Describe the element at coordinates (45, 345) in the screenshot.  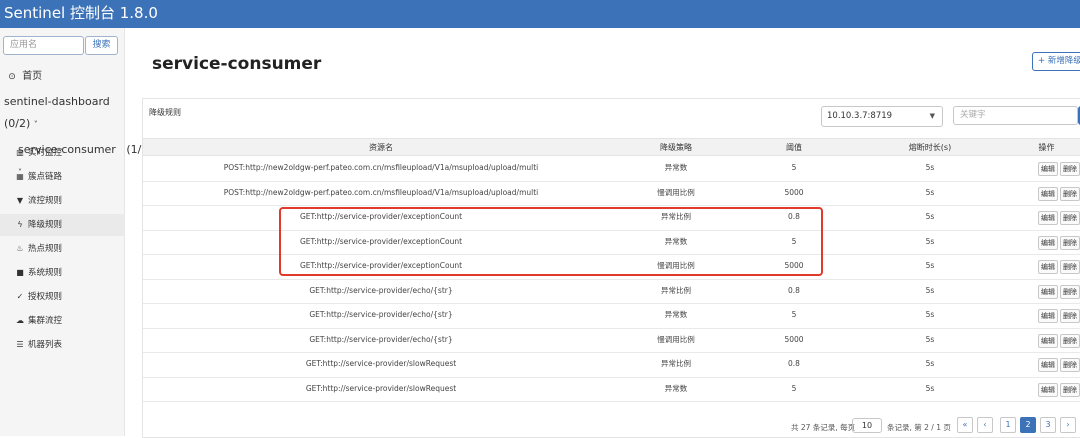
I see `sidebar-item-label: 机器列表` at that location.